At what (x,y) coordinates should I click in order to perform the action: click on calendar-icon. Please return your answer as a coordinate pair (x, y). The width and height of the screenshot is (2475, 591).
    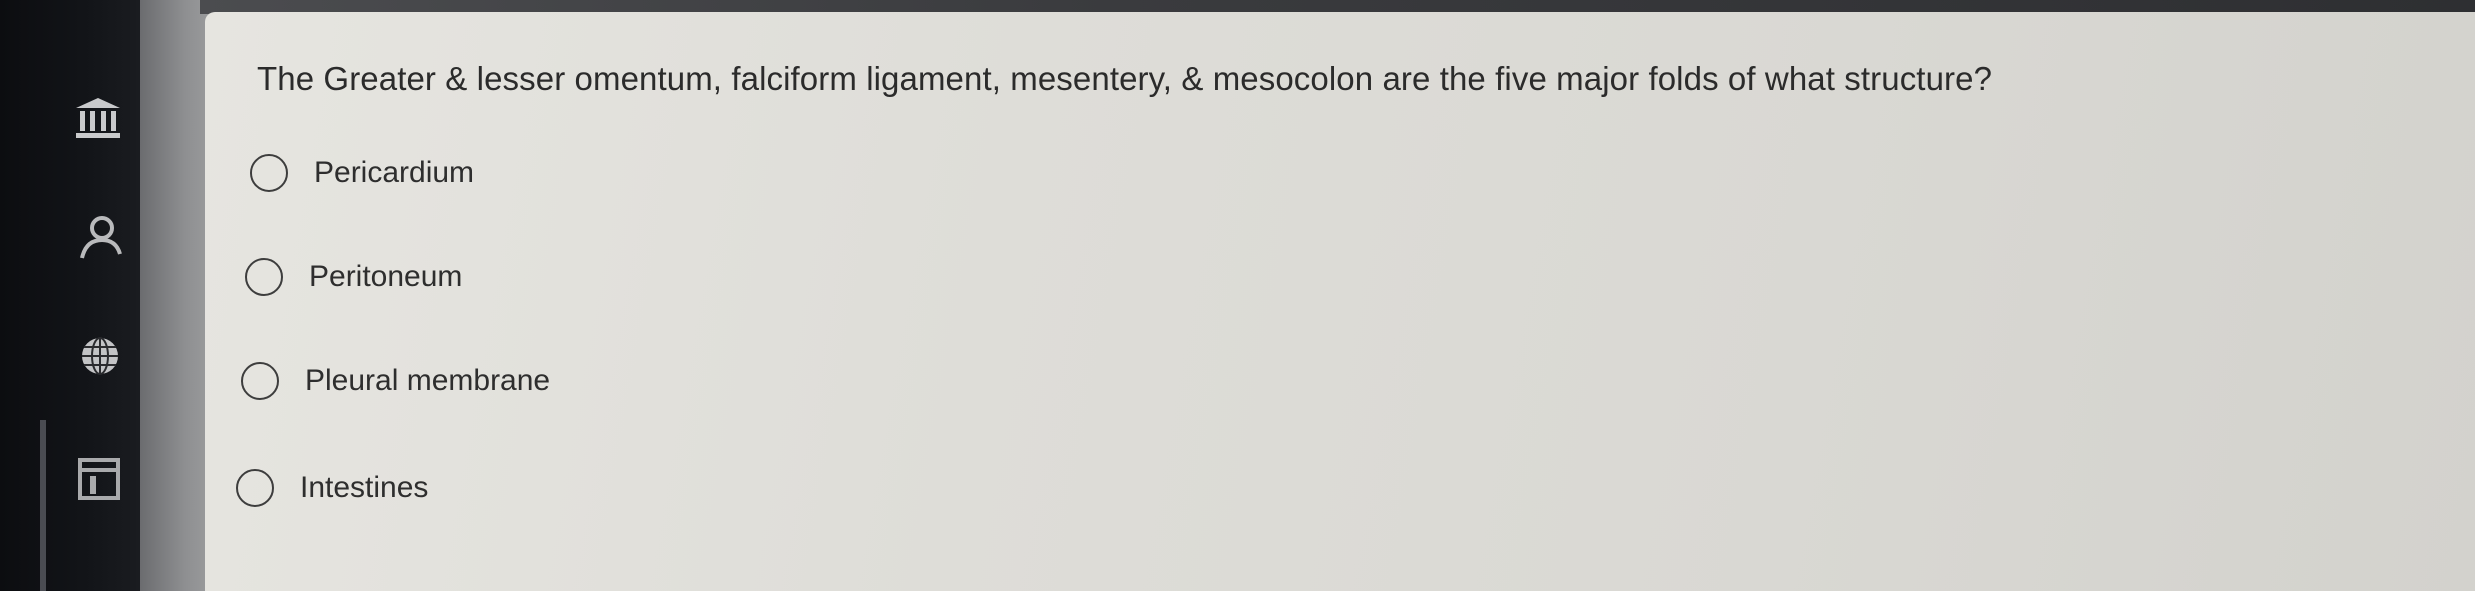
    Looking at the image, I should click on (98, 478).